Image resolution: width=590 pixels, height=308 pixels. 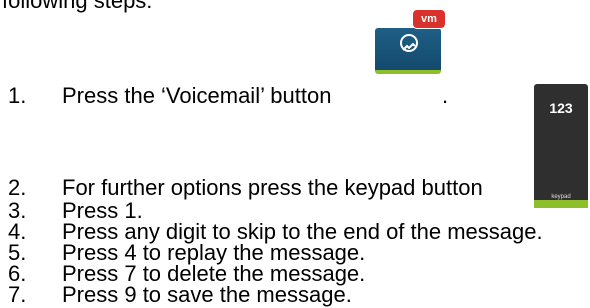 I want to click on step-period: ., so click(x=445, y=95).